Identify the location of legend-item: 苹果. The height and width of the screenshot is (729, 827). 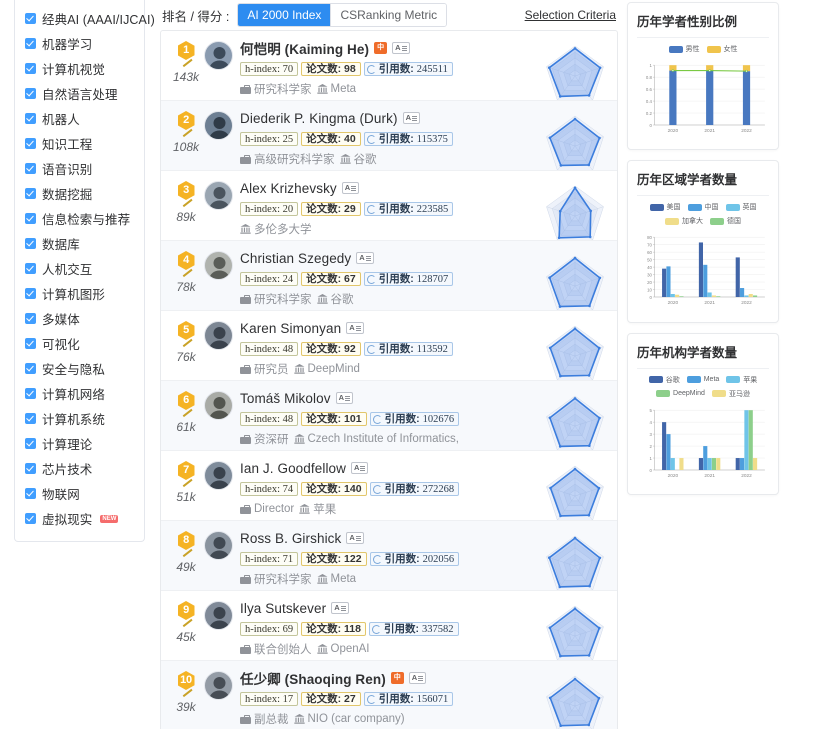
(741, 380).